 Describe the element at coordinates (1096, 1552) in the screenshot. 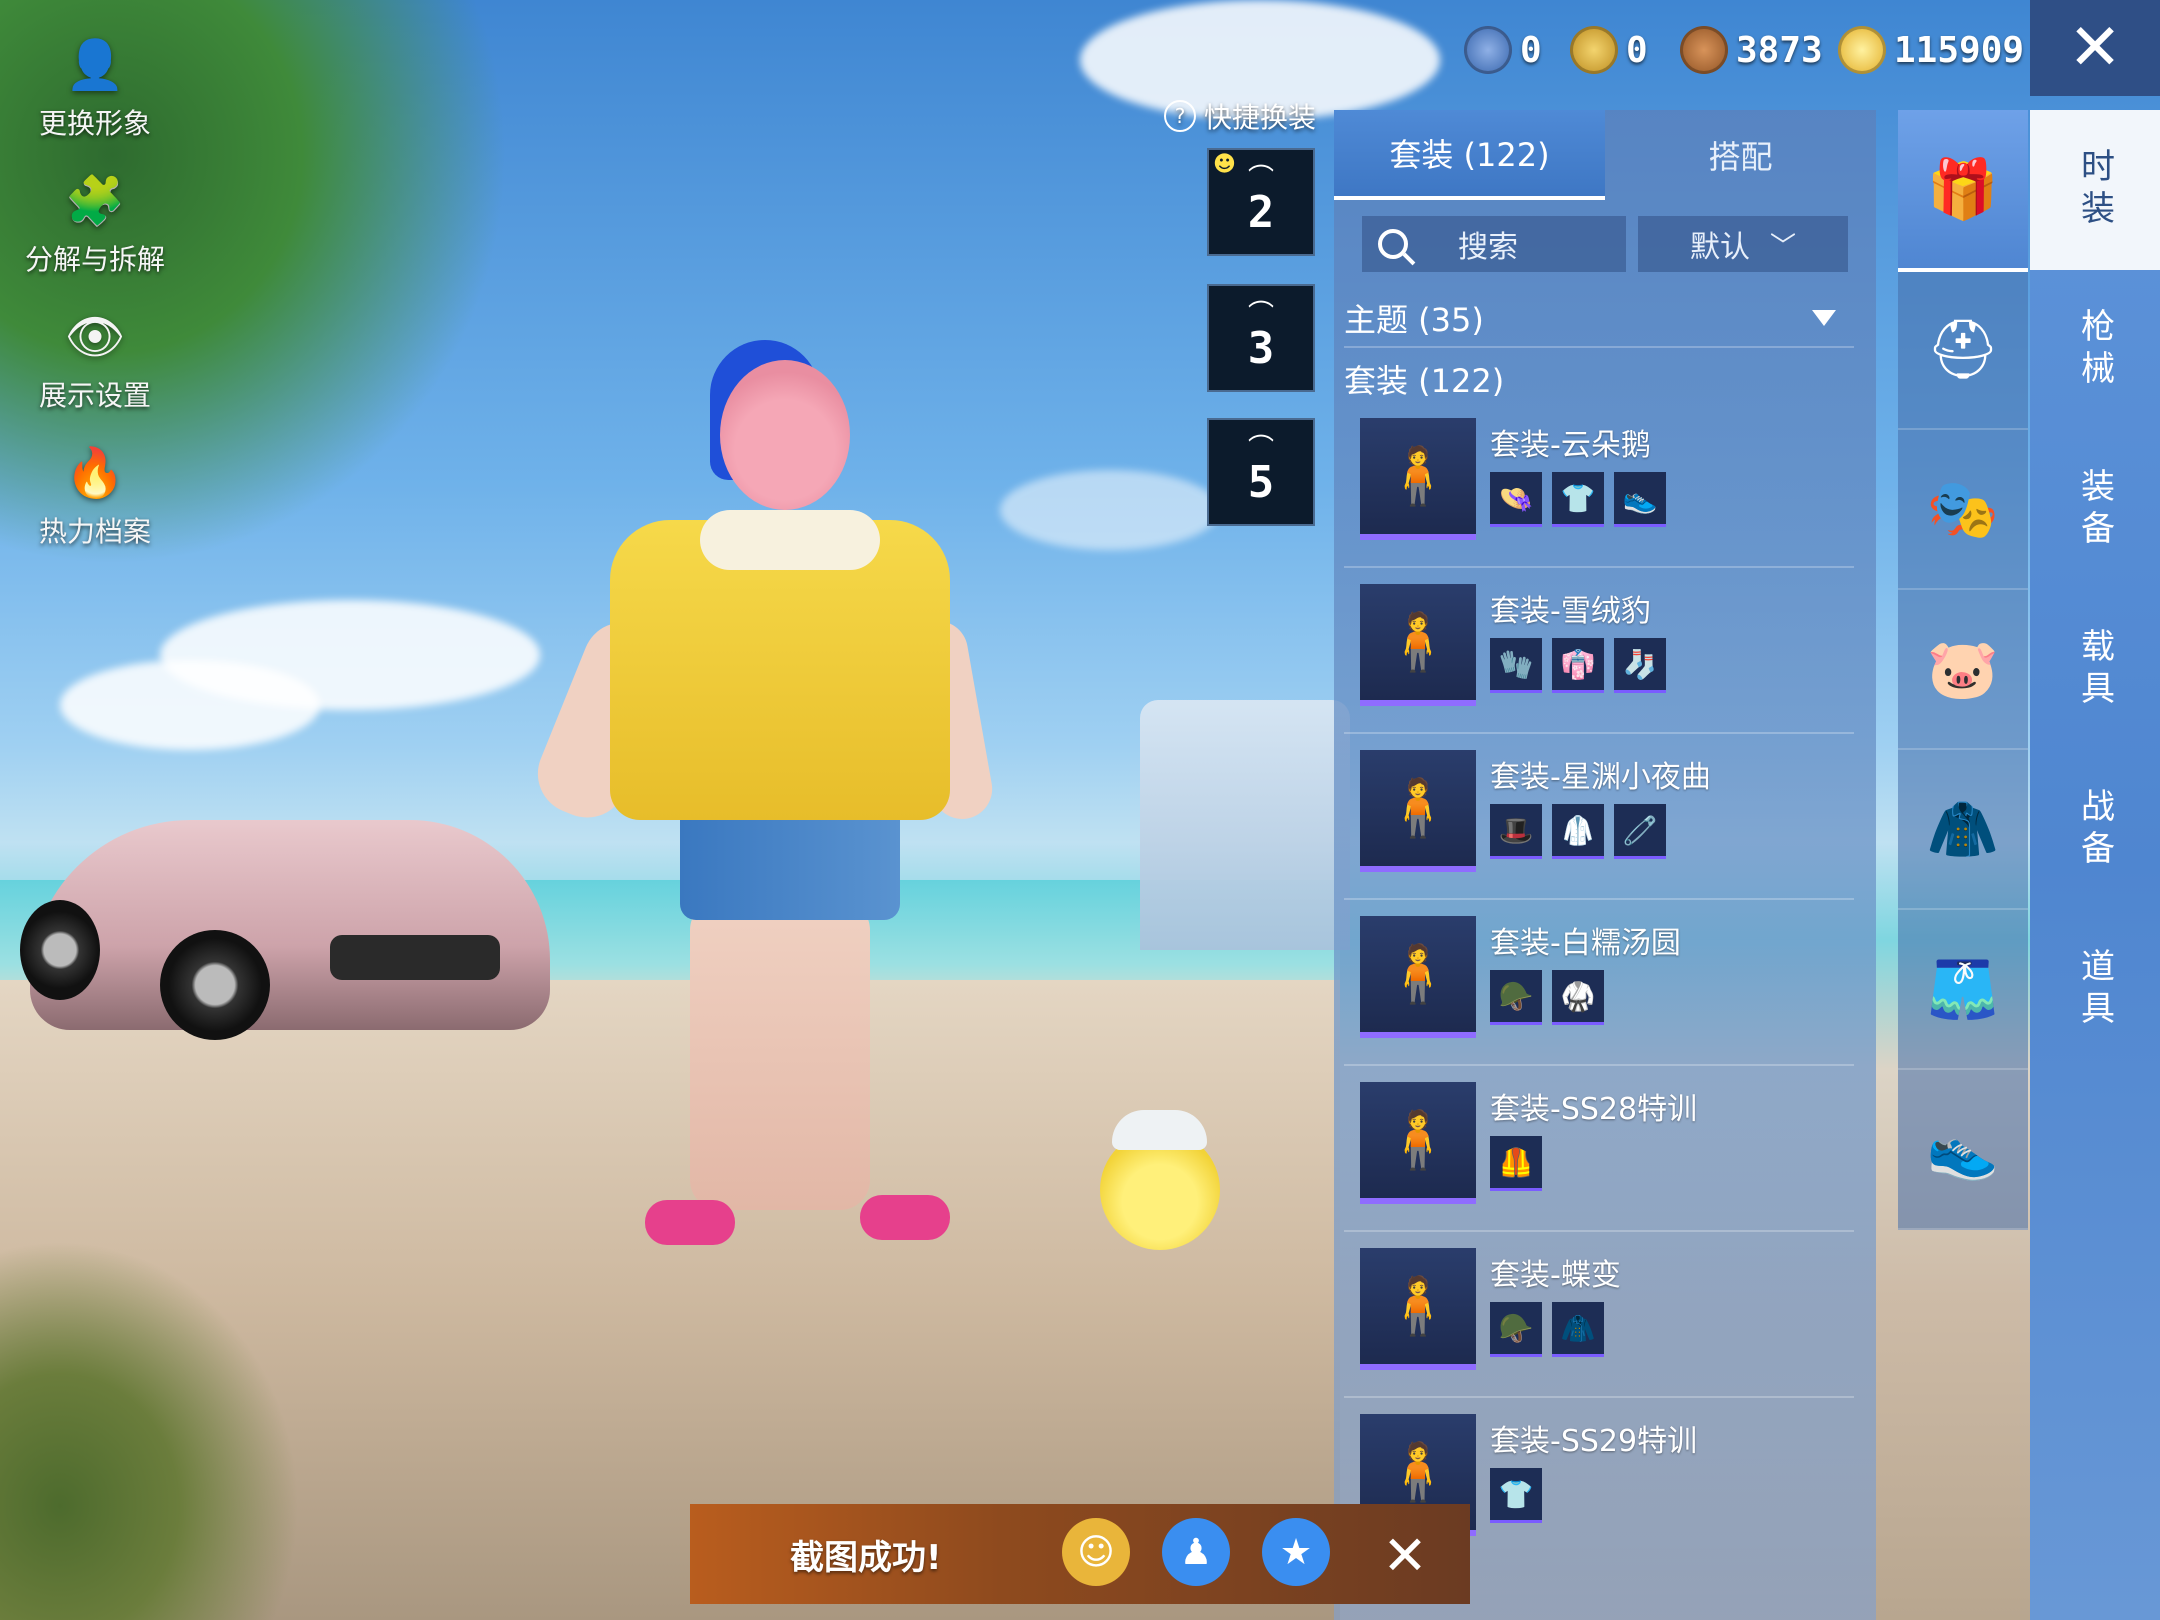

I see `share-friend-button: ☺` at that location.